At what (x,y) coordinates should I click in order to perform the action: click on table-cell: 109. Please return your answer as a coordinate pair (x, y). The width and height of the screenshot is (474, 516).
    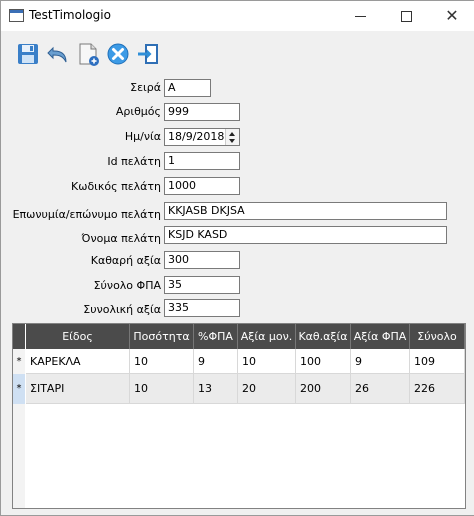
    Looking at the image, I should click on (437, 361).